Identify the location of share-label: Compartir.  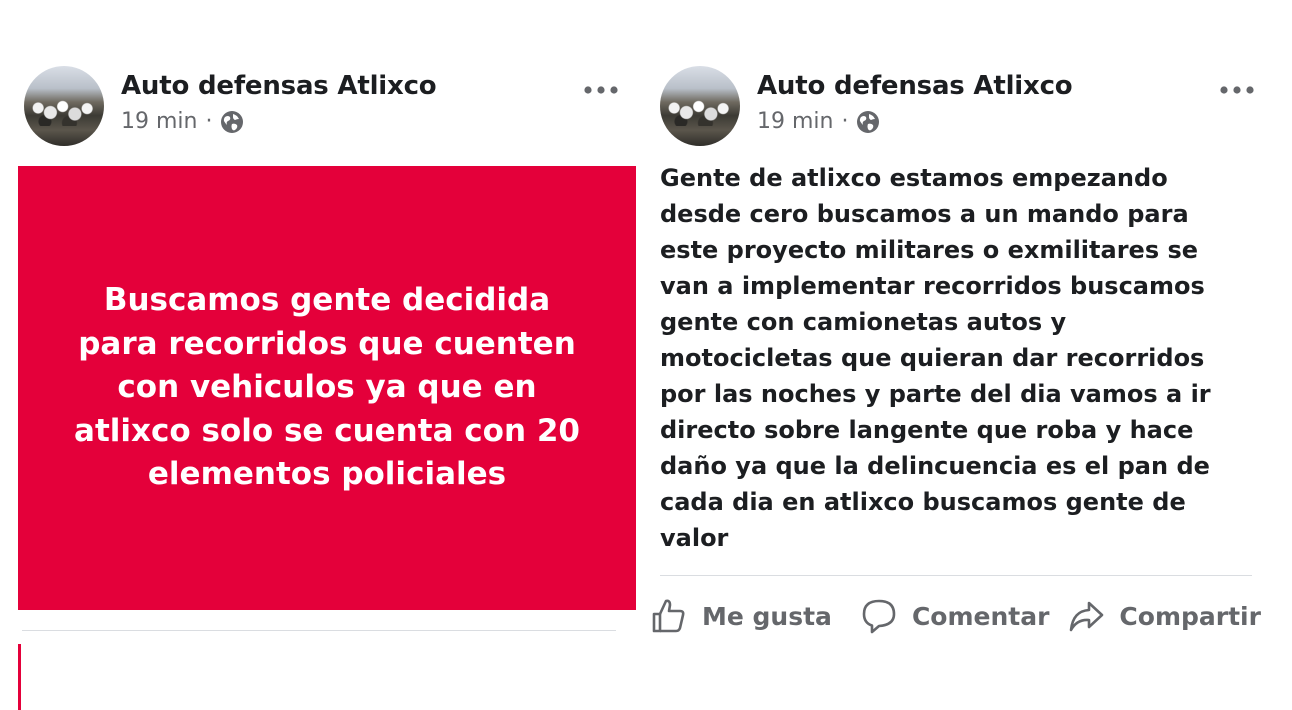
(1190, 616).